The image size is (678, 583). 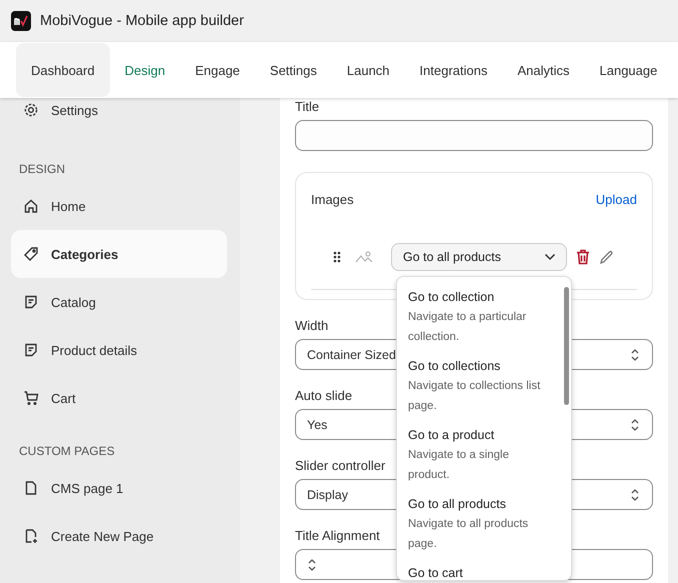 I want to click on section-heading: DESIGN, so click(x=42, y=169).